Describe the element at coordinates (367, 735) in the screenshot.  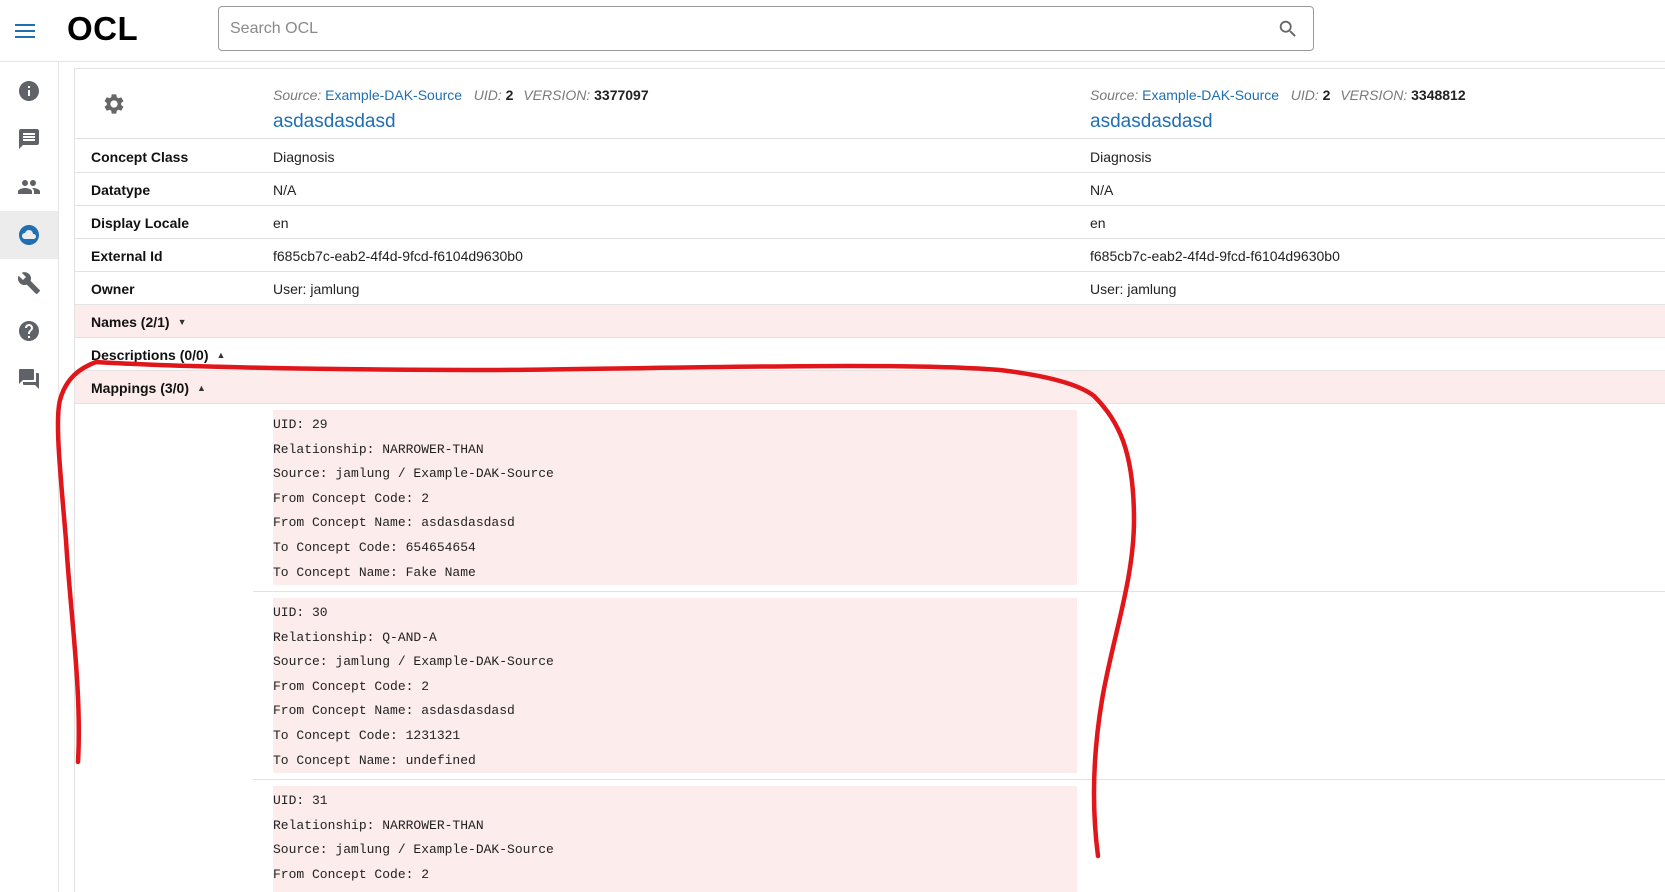
I see `mapping-line: To Concept Code: 1231321` at that location.